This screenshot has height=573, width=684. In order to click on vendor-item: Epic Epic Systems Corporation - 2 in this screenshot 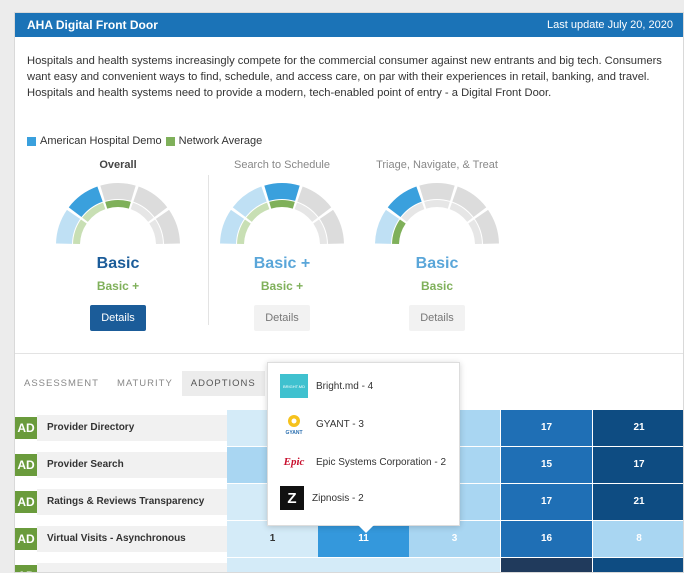, I will do `click(363, 462)`.